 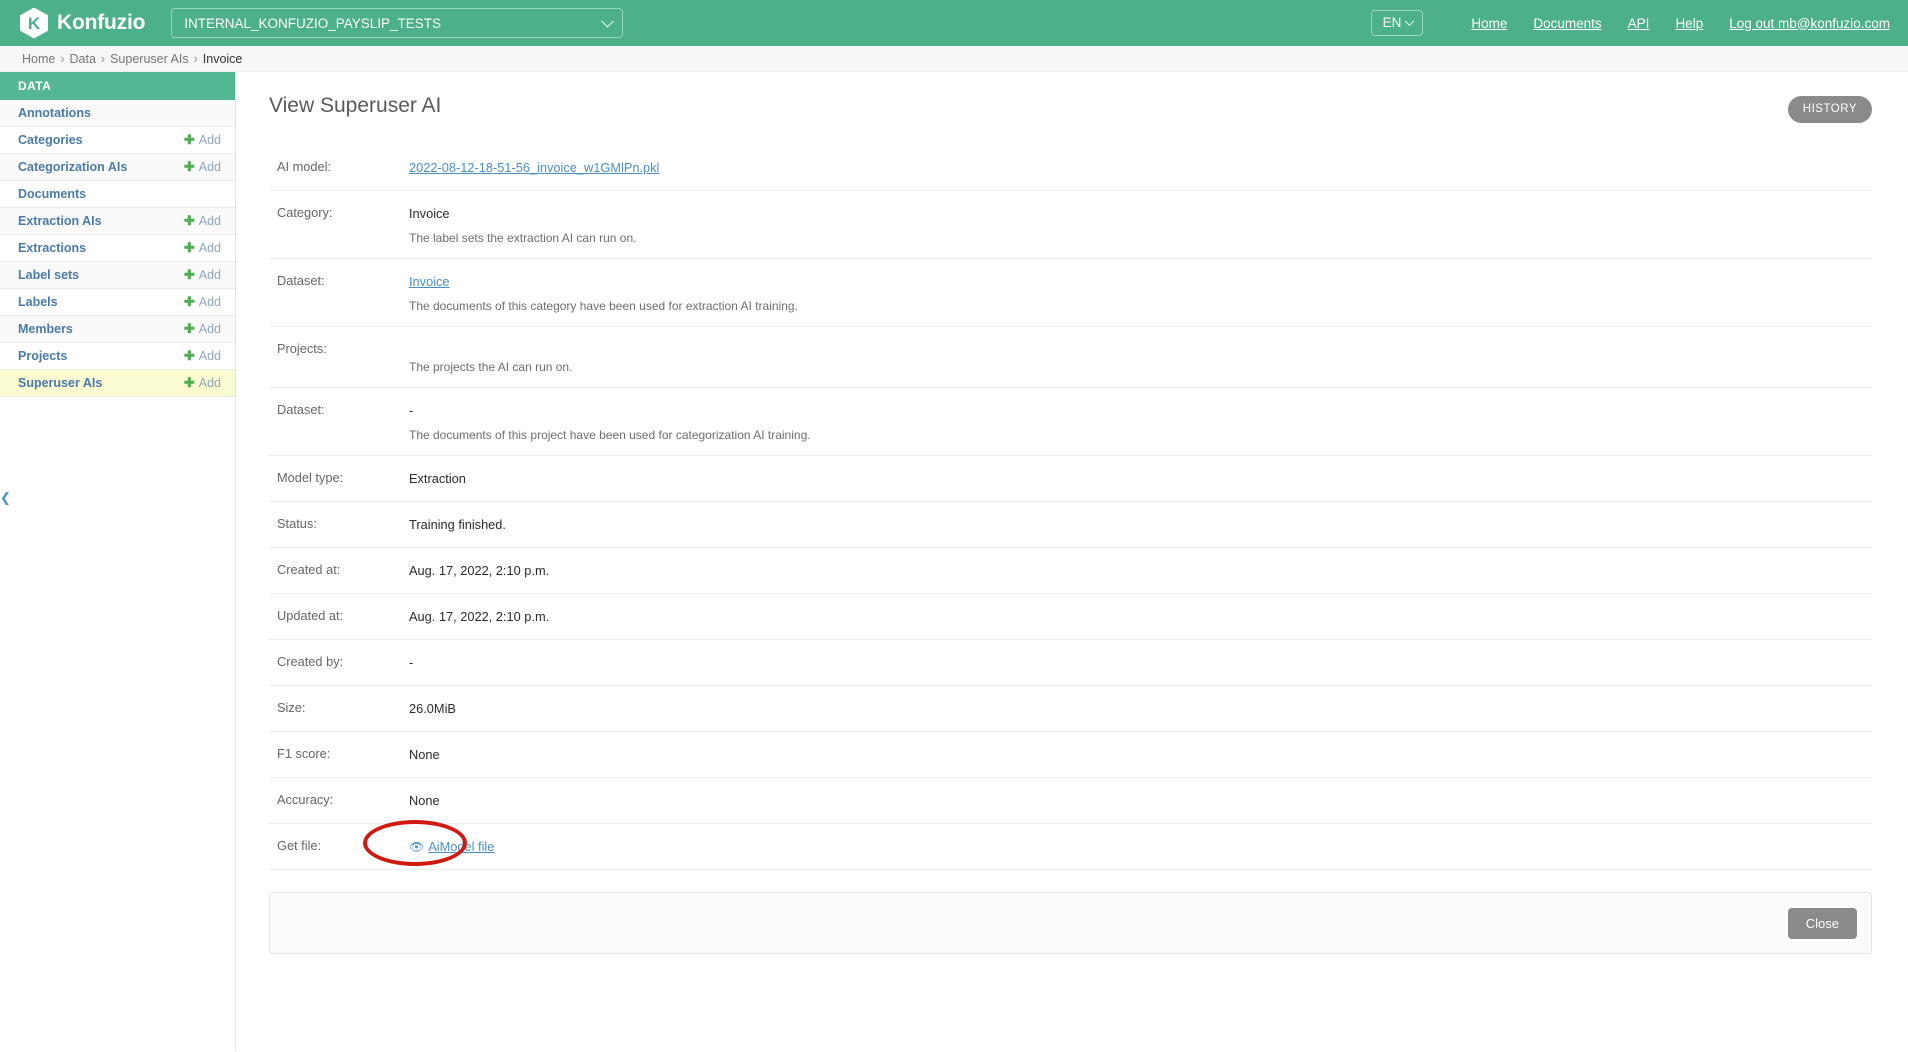 What do you see at coordinates (291, 707) in the screenshot?
I see `detail-row-label: Size:` at bounding box center [291, 707].